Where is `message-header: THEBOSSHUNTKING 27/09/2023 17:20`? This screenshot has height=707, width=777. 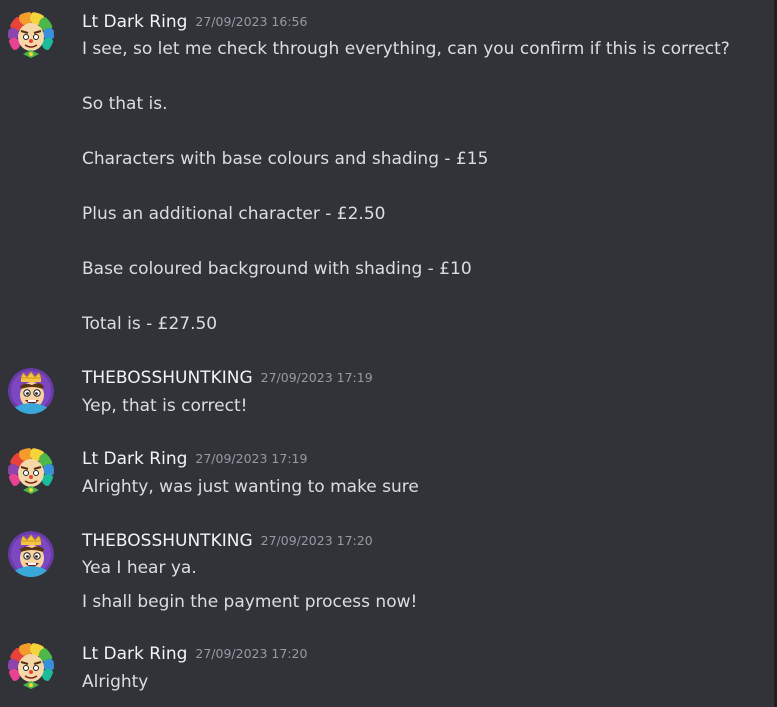
message-header: THEBOSSHUNTKING 27/09/2023 17:20 is located at coordinates (227, 543).